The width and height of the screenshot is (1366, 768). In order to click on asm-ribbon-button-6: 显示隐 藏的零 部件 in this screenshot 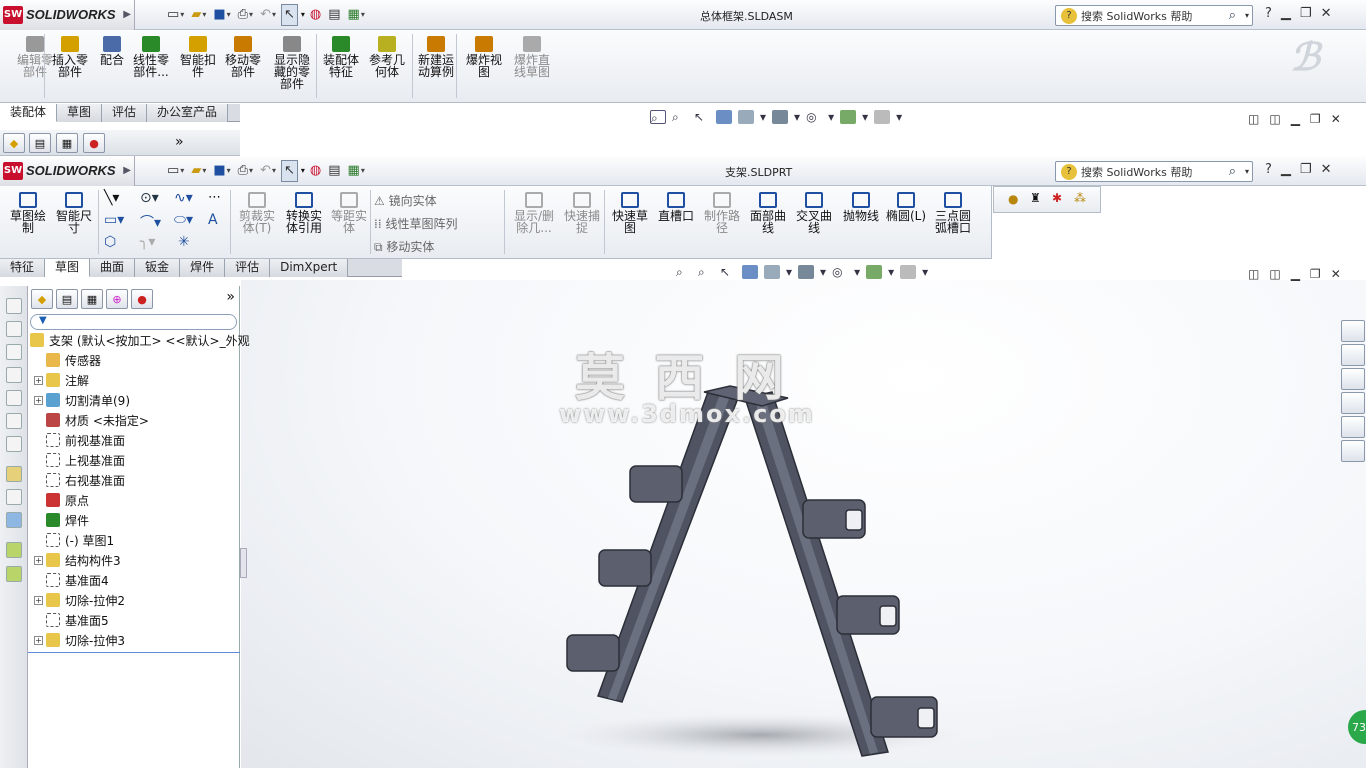, I will do `click(292, 63)`.